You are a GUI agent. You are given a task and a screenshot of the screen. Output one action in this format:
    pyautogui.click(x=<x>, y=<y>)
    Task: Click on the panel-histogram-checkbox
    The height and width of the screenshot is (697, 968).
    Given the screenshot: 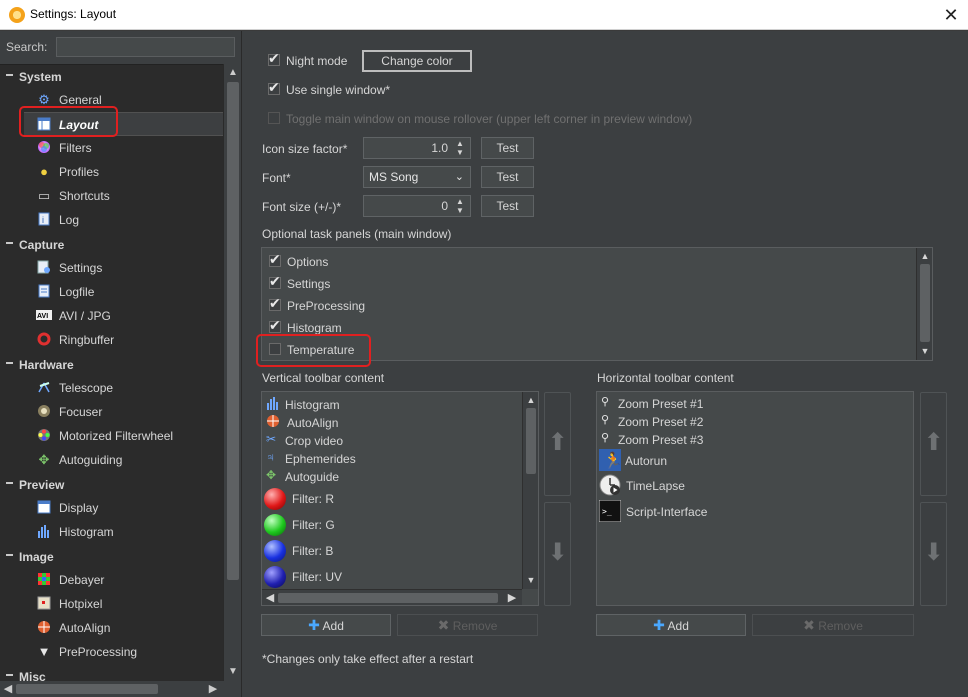 What is the action you would take?
    pyautogui.click(x=275, y=325)
    